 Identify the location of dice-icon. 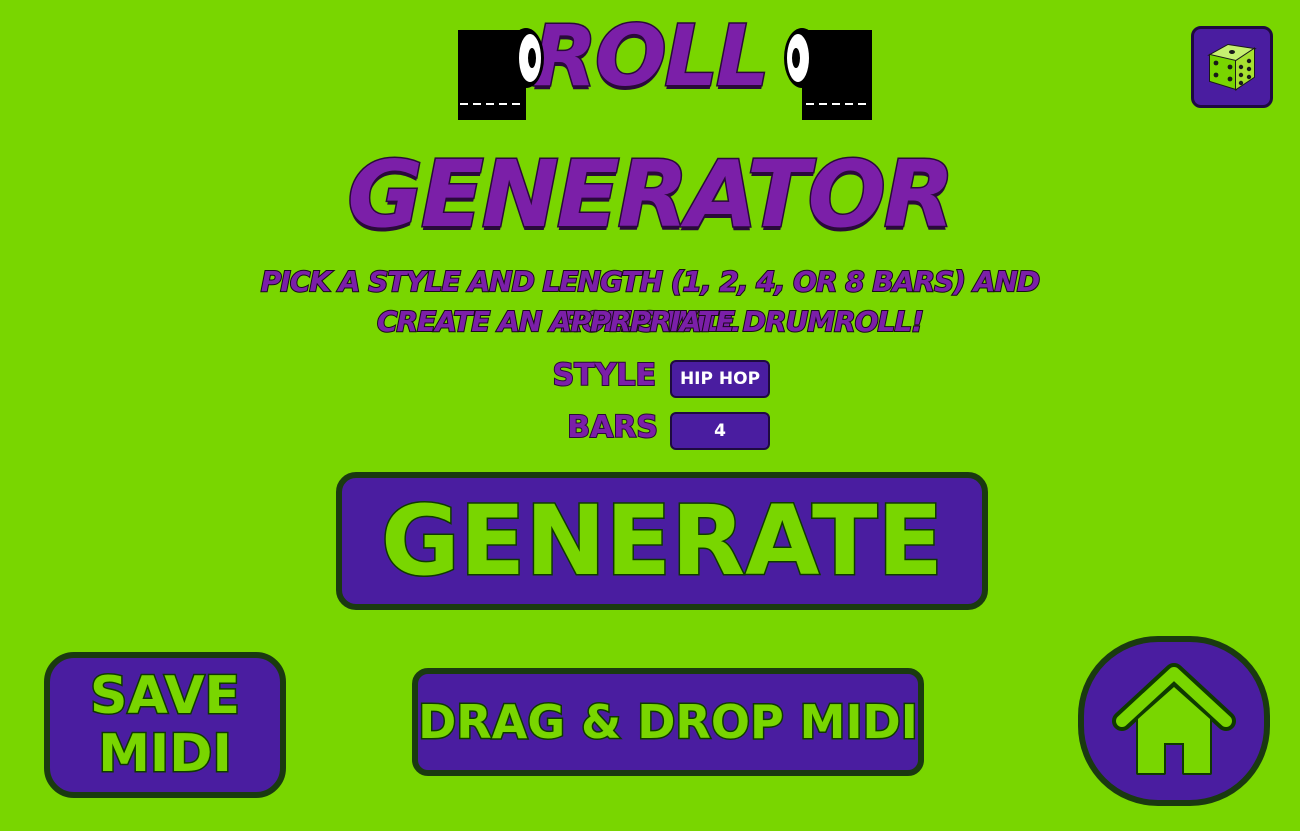
(1232, 67).